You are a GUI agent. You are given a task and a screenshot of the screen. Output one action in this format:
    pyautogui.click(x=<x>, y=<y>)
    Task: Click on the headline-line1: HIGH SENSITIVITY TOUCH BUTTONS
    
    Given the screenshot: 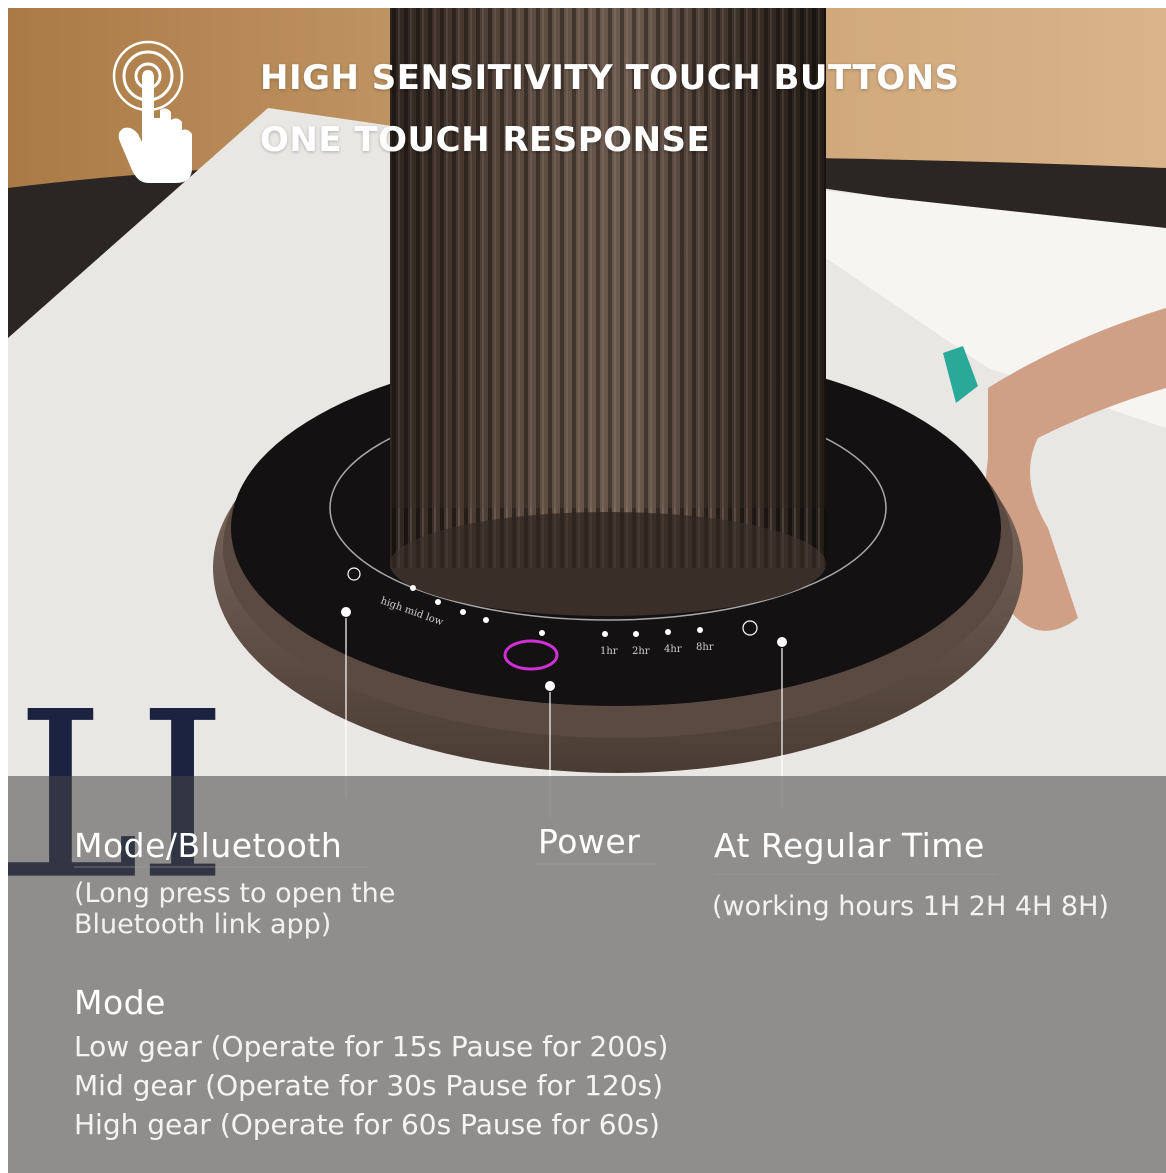 What is the action you would take?
    pyautogui.click(x=610, y=78)
    